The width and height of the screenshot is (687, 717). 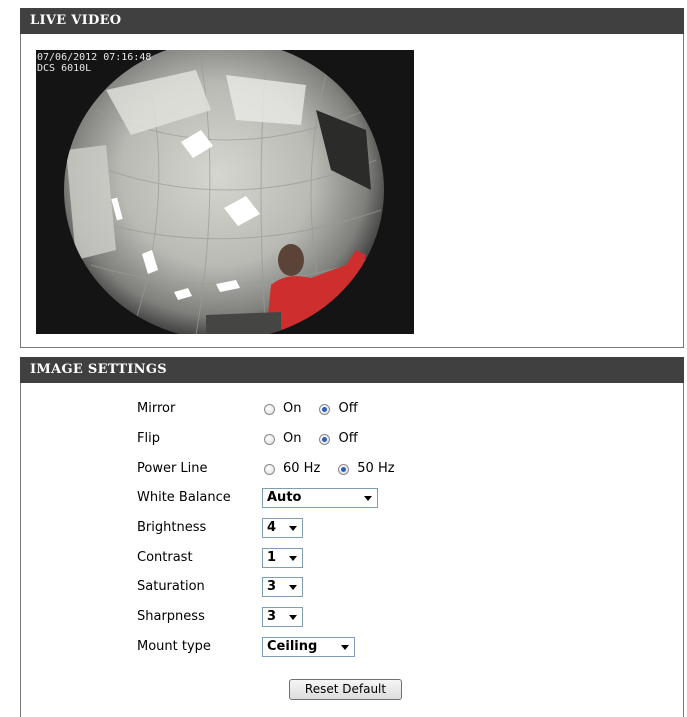 What do you see at coordinates (341, 558) in the screenshot?
I see `contrast-row: Contrast 1` at bounding box center [341, 558].